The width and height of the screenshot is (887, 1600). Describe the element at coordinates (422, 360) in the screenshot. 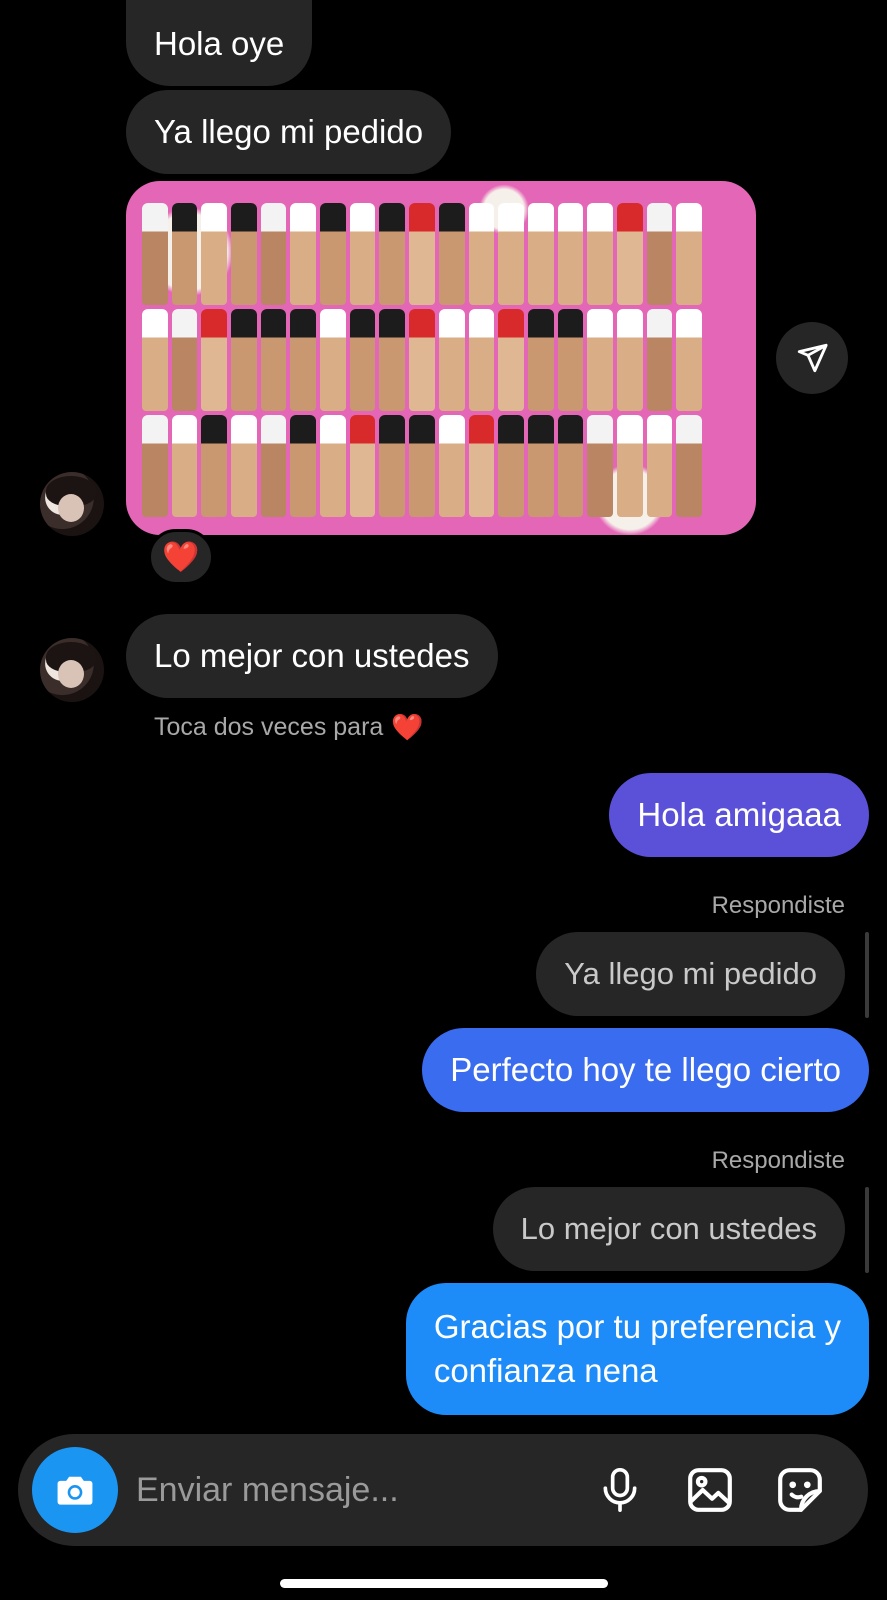

I see `photo-content-makeup-bottles` at that location.